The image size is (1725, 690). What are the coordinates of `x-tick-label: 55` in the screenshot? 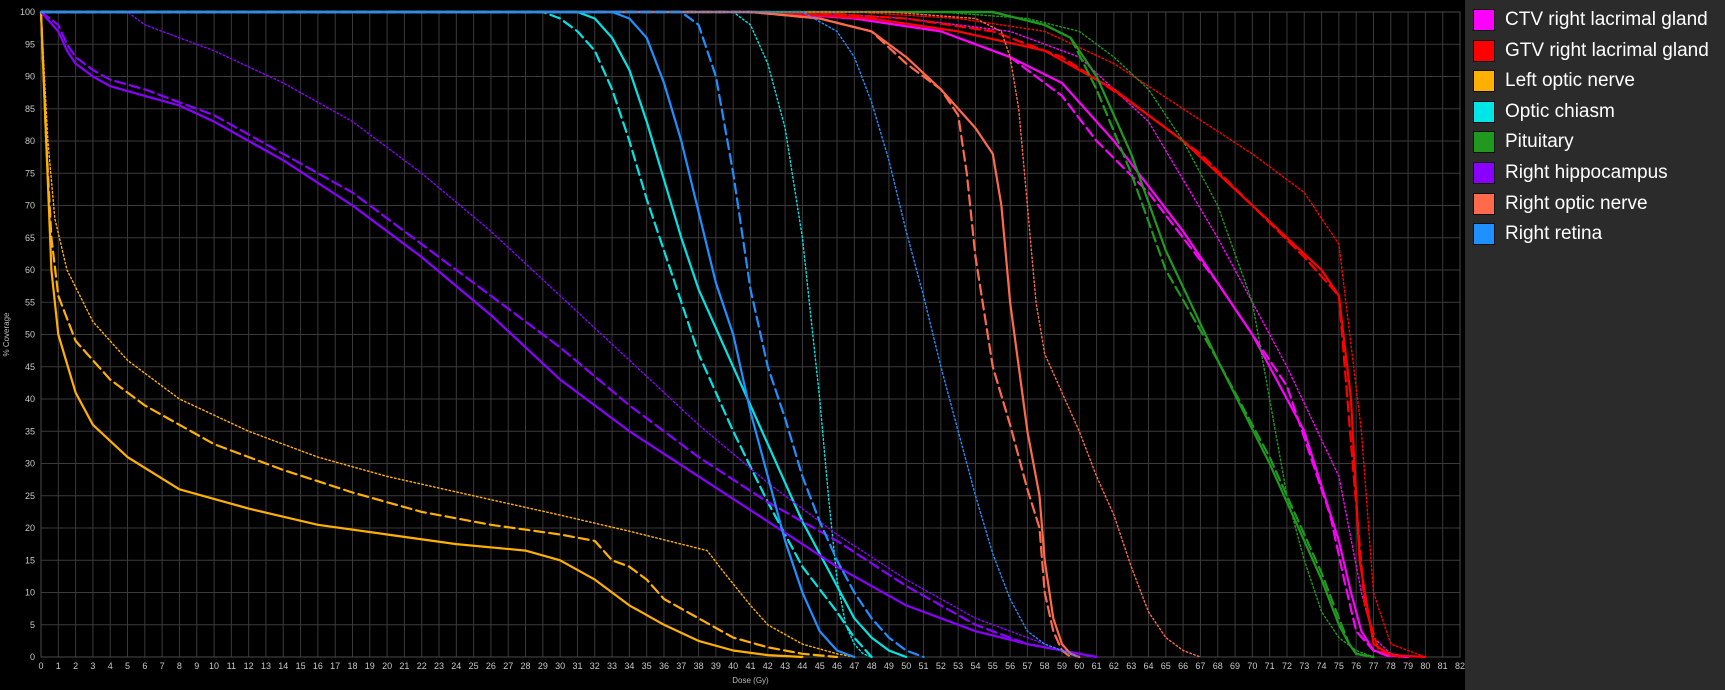 It's located at (993, 666).